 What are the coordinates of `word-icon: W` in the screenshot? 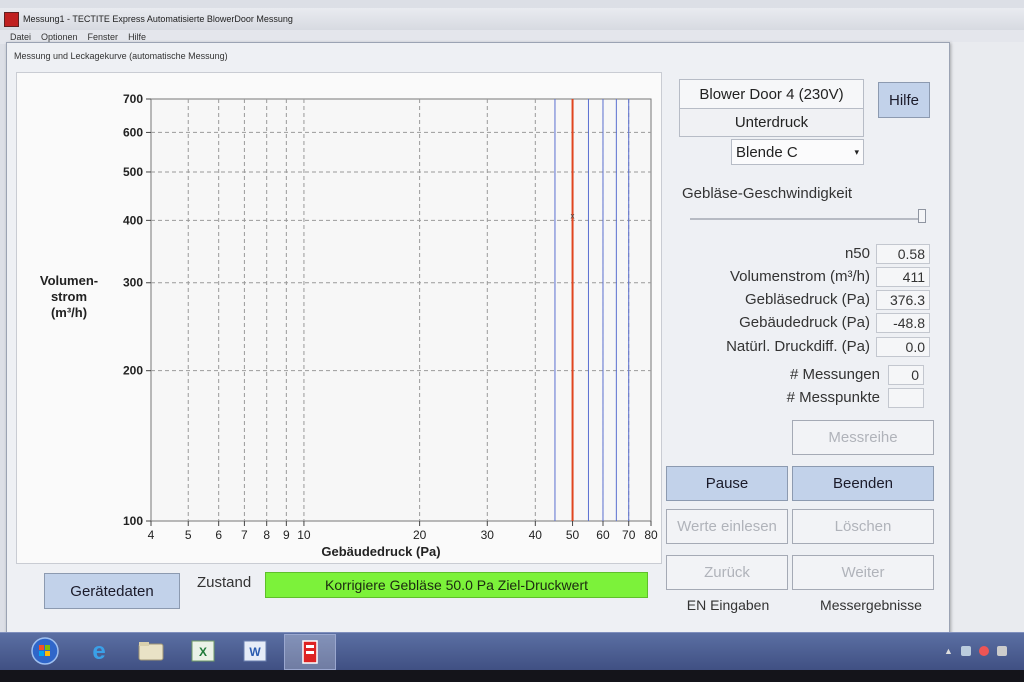 It's located at (255, 651).